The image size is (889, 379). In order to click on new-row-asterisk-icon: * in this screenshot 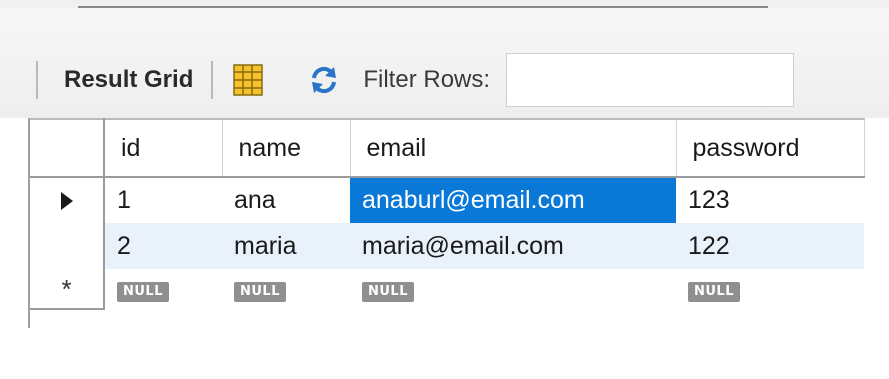, I will do `click(66, 288)`.